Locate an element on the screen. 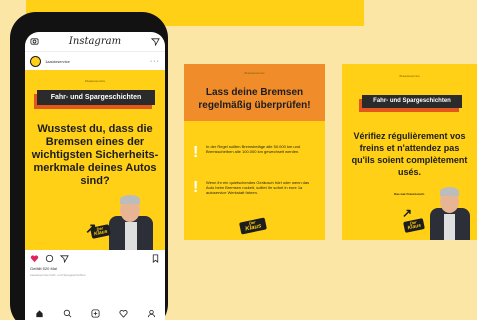 This screenshot has width=477, height=320. post-hashtag: #1aautoservice is located at coordinates (95, 81).